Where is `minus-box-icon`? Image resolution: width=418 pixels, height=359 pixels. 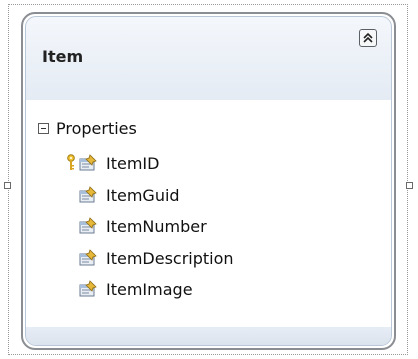 minus-box-icon is located at coordinates (43, 128).